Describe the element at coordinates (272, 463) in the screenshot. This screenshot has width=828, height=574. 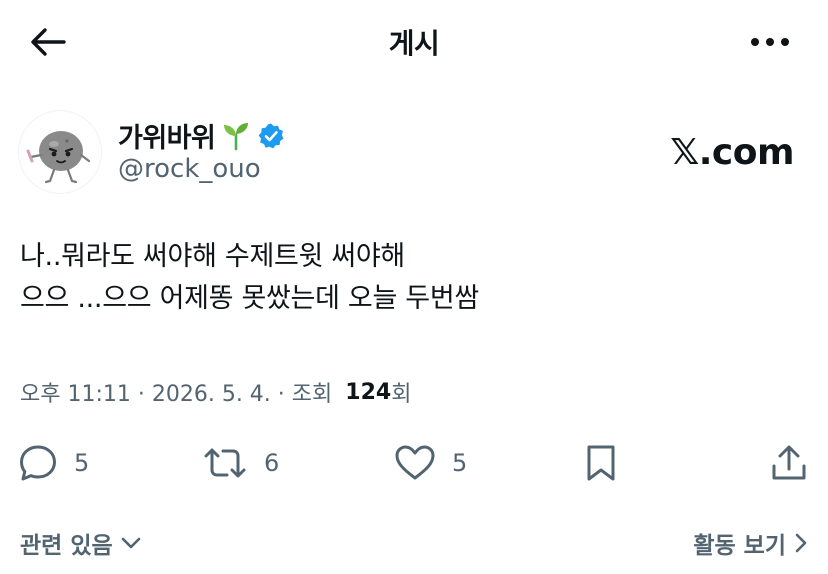
I see `repost-count: 6` at that location.